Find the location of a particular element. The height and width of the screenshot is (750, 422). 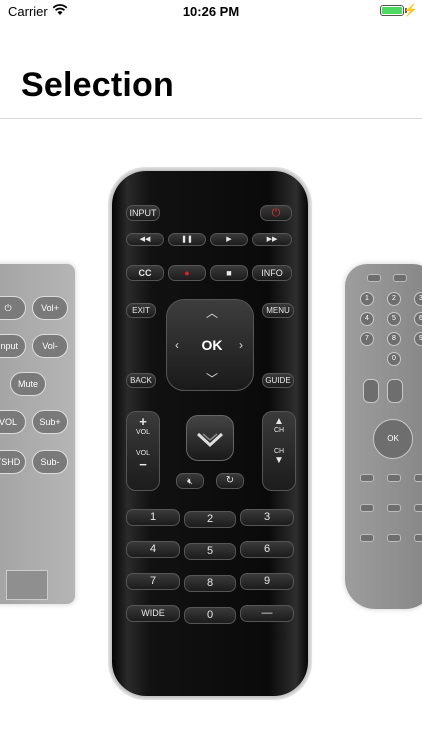

volume-minus: − is located at coordinates (143, 464).